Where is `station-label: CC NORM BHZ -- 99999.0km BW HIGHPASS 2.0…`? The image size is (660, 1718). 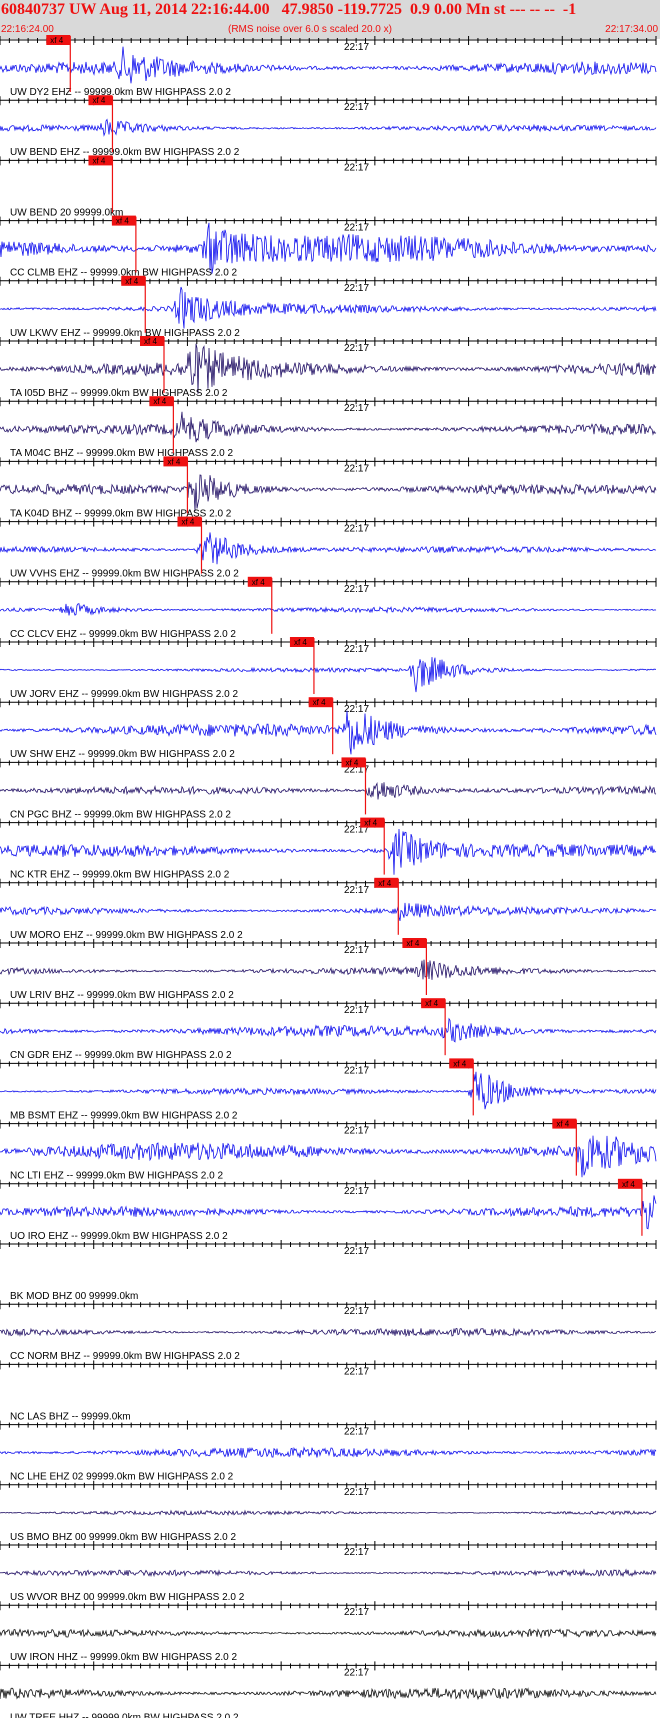 station-label: CC NORM BHZ -- 99999.0km BW HIGHPASS 2.0… is located at coordinates (125, 1356).